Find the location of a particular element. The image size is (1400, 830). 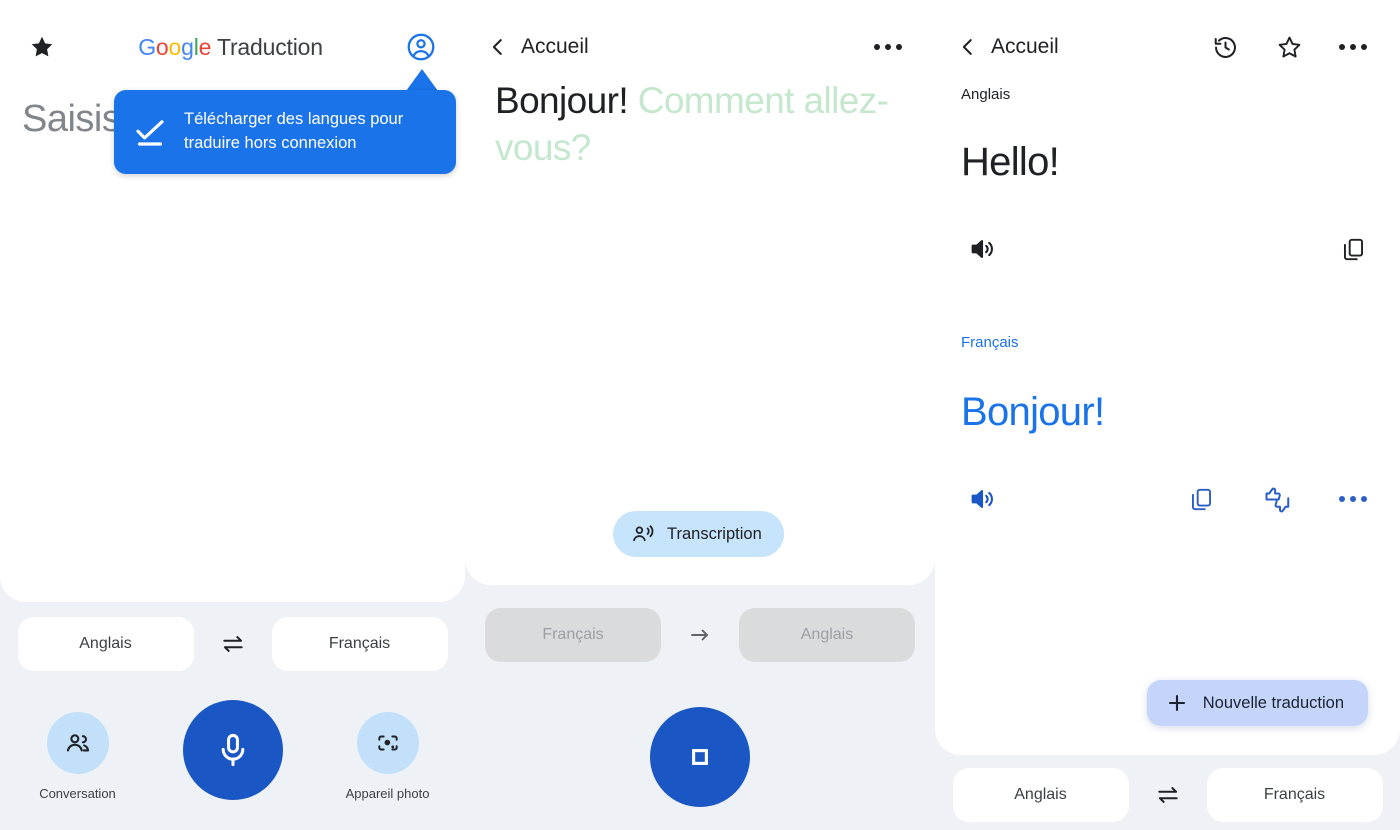

panel2-language-bar: Français Anglais is located at coordinates (700, 635).